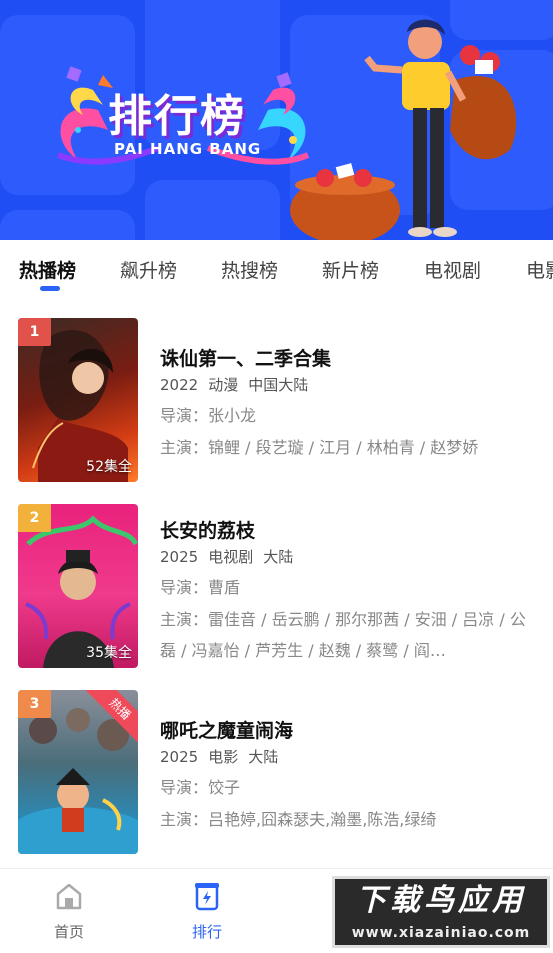 The width and height of the screenshot is (553, 953). What do you see at coordinates (224, 787) in the screenshot?
I see `director-name: 饺子` at bounding box center [224, 787].